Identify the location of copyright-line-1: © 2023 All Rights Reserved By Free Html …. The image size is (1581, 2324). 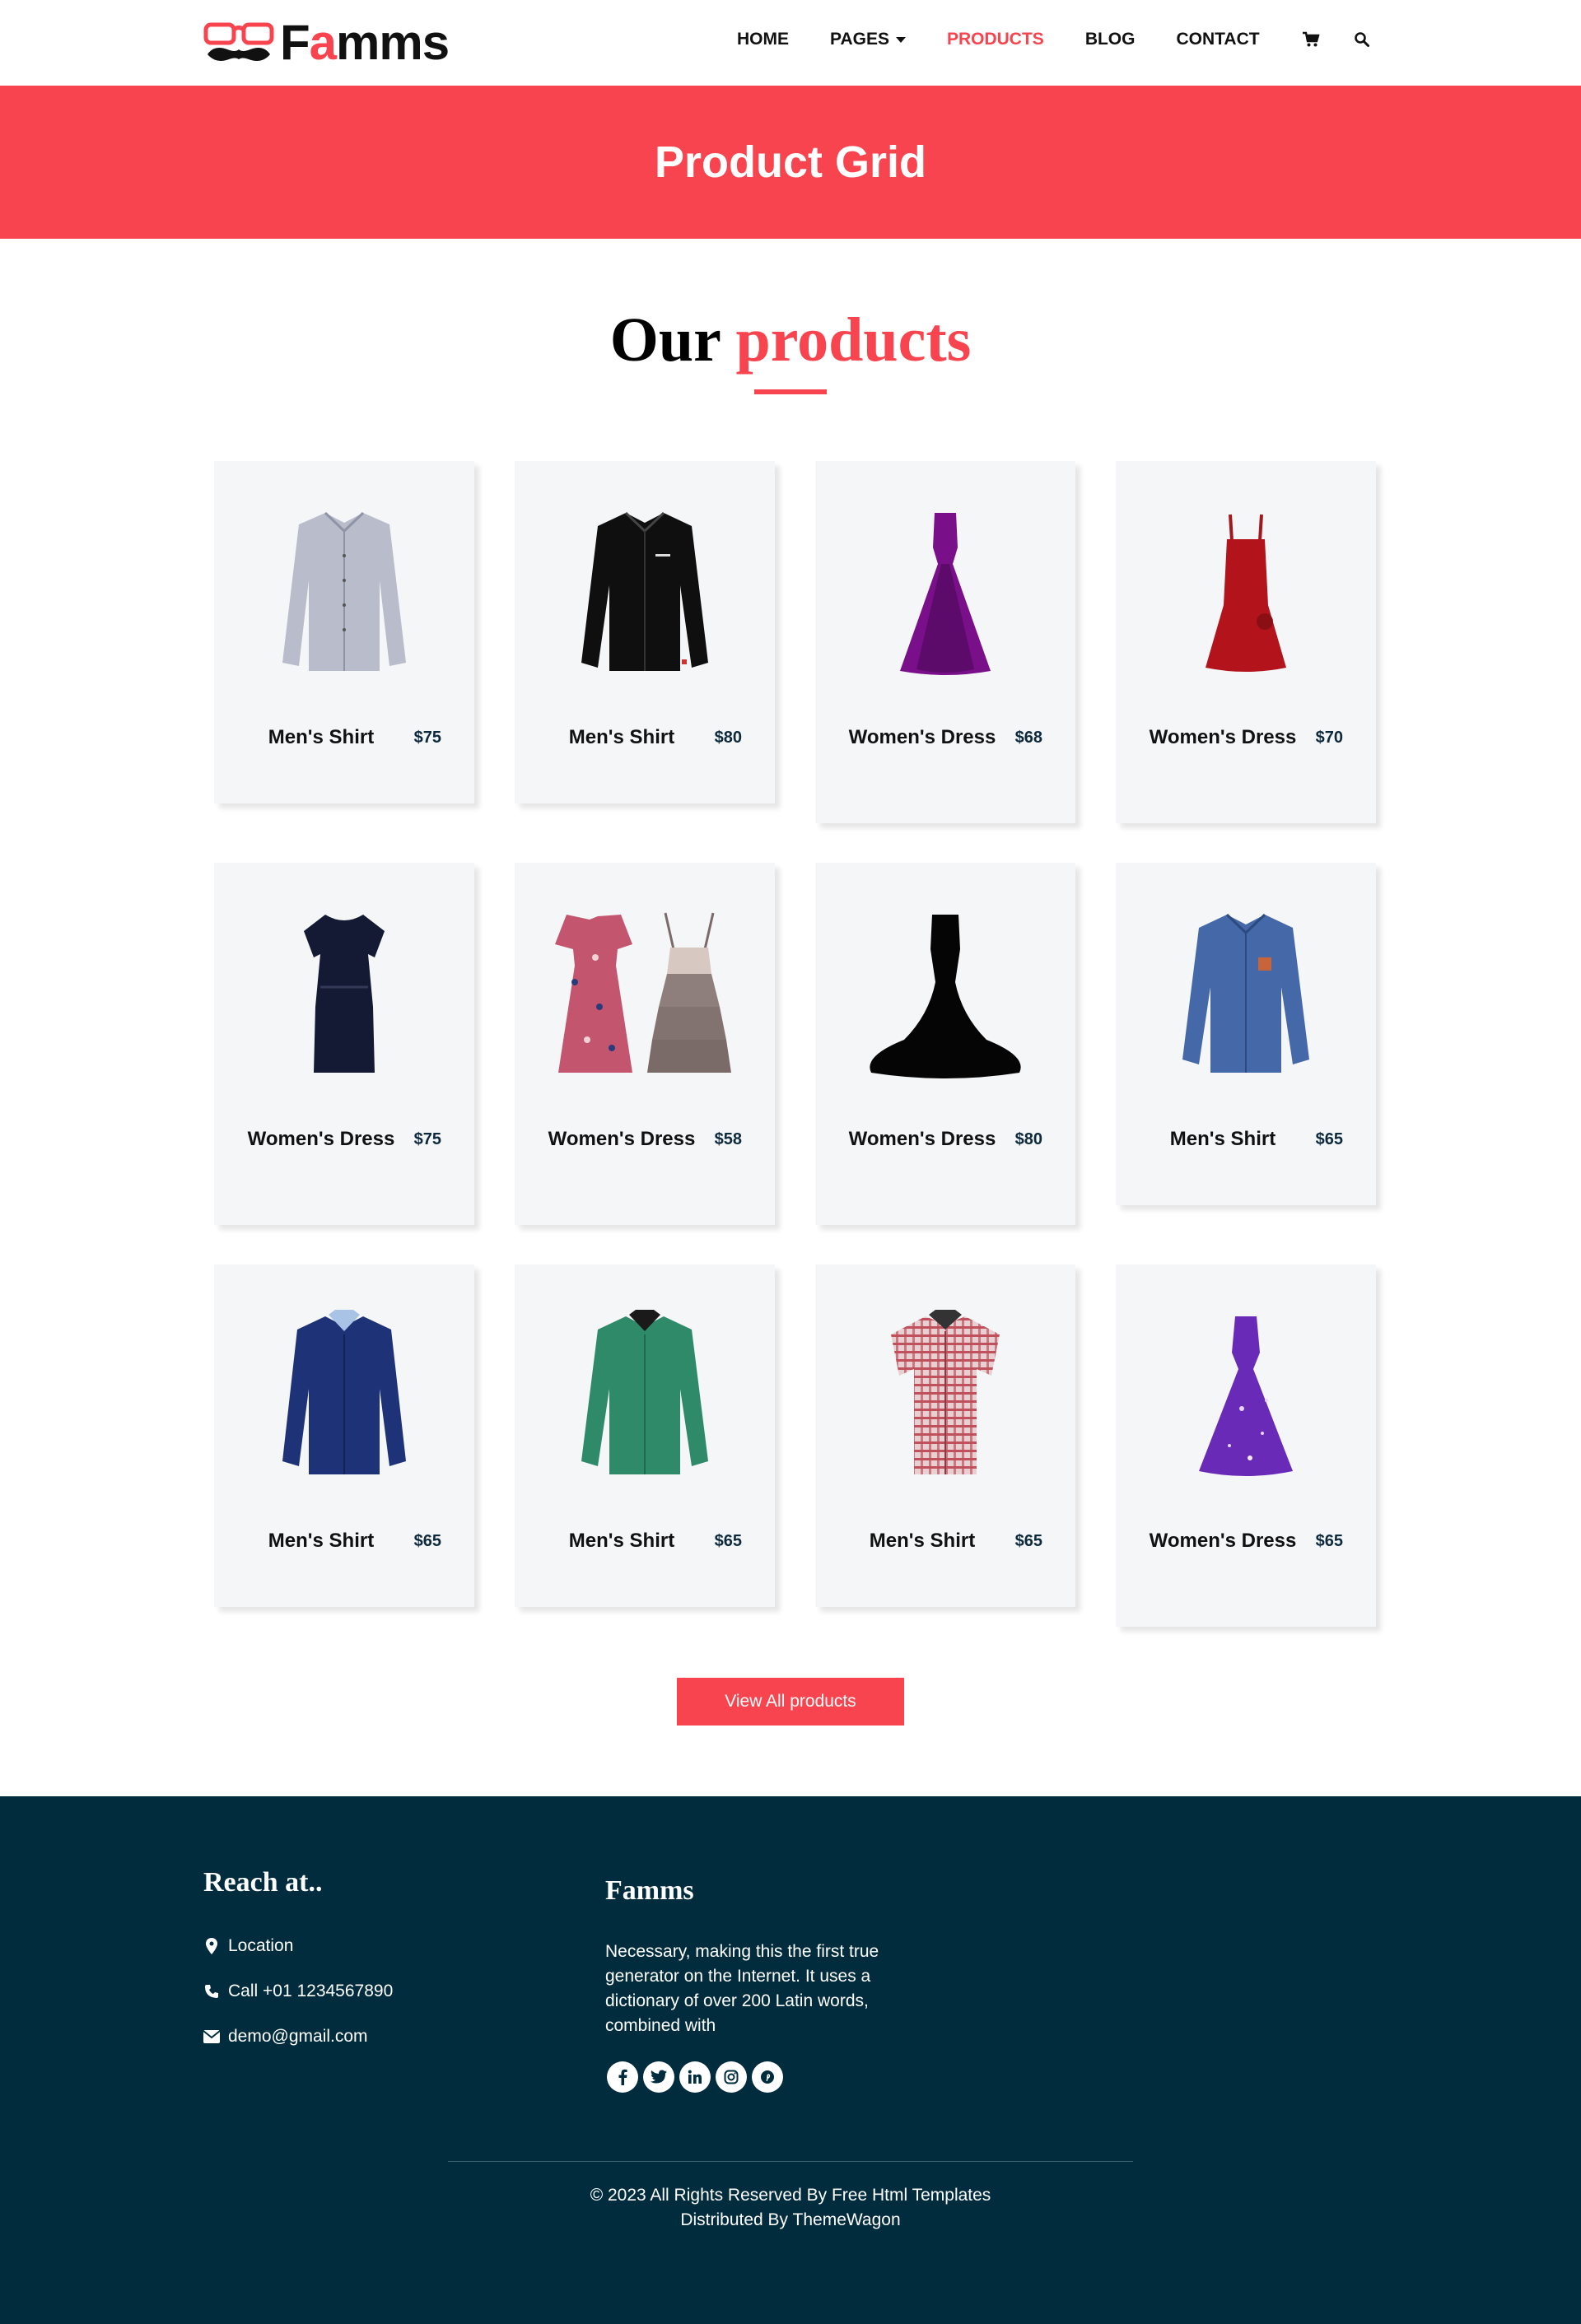
(790, 2195).